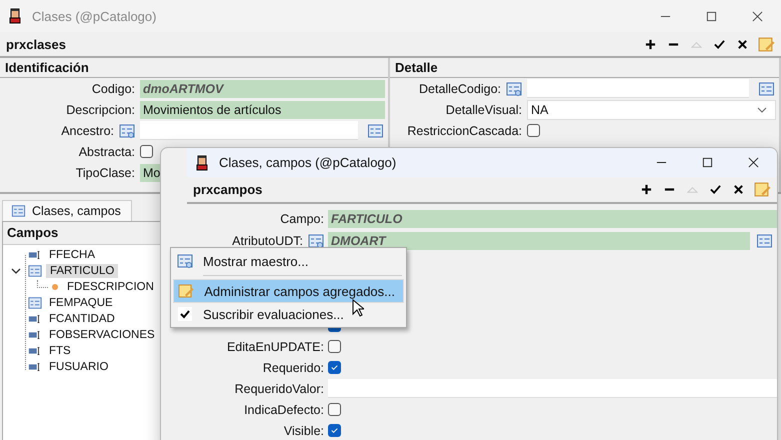 The image size is (781, 440). I want to click on chevron-down-icon, so click(762, 109).